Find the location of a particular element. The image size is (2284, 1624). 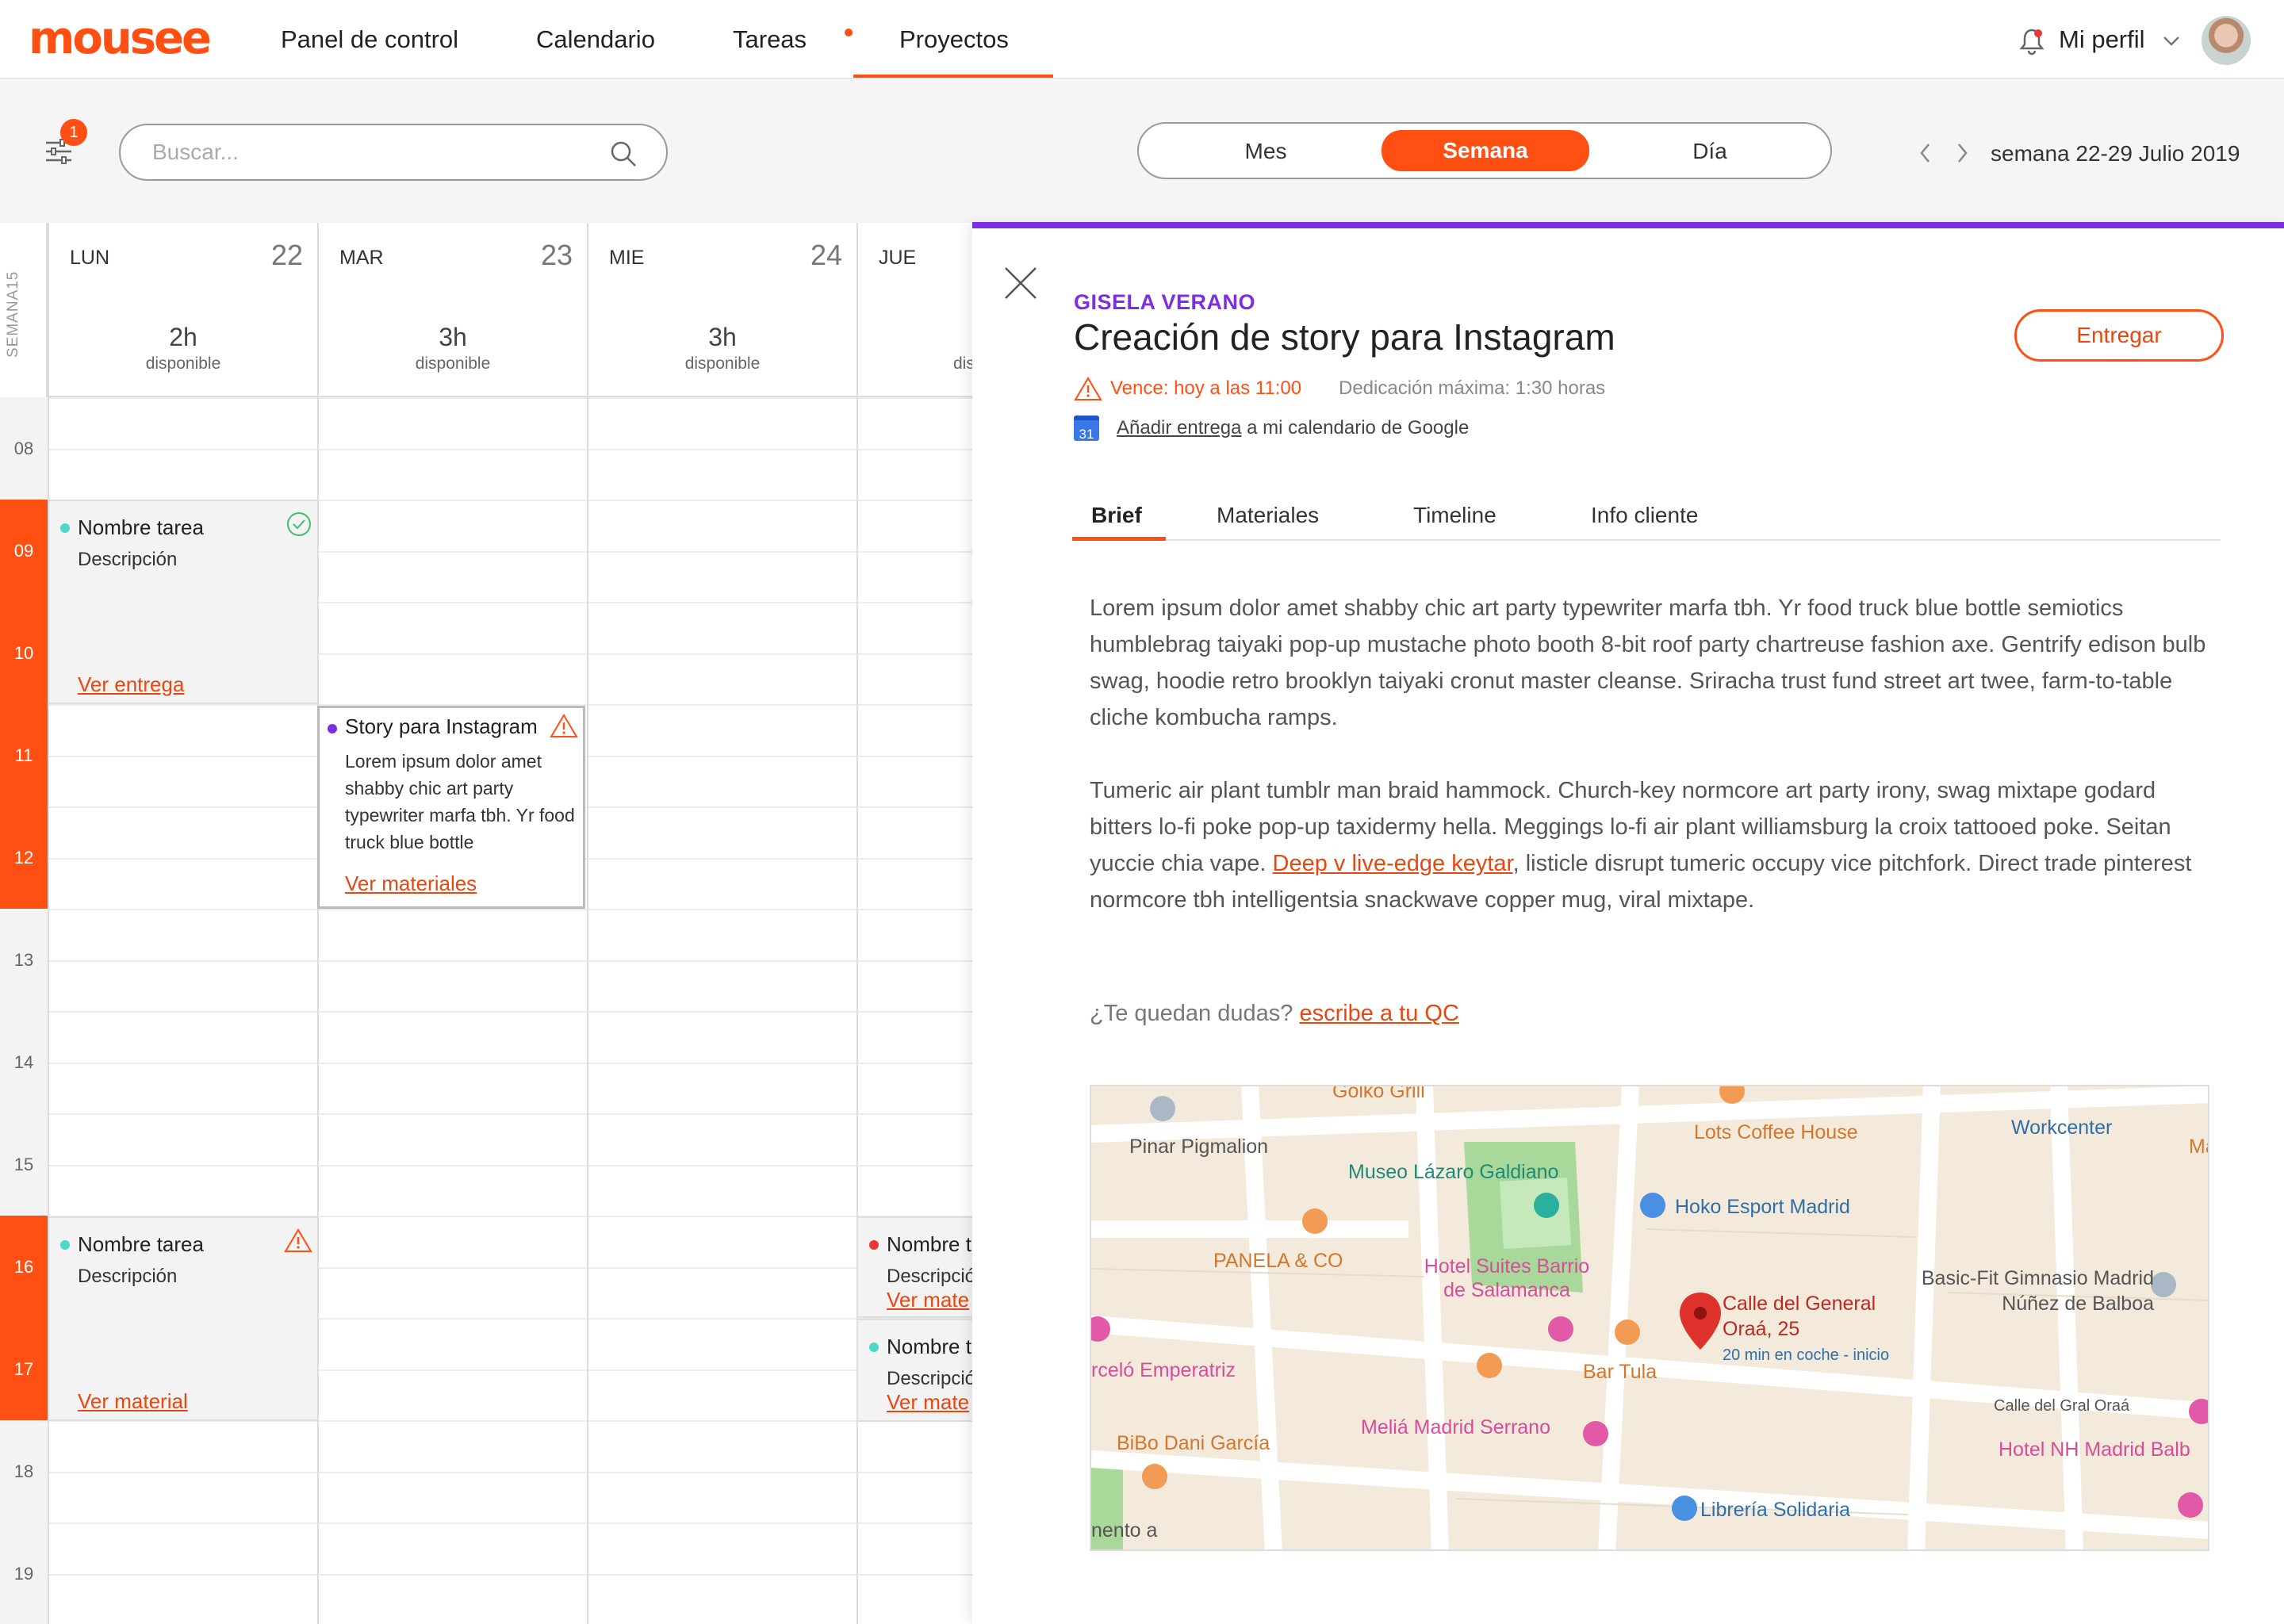

search-icon is located at coordinates (623, 154).